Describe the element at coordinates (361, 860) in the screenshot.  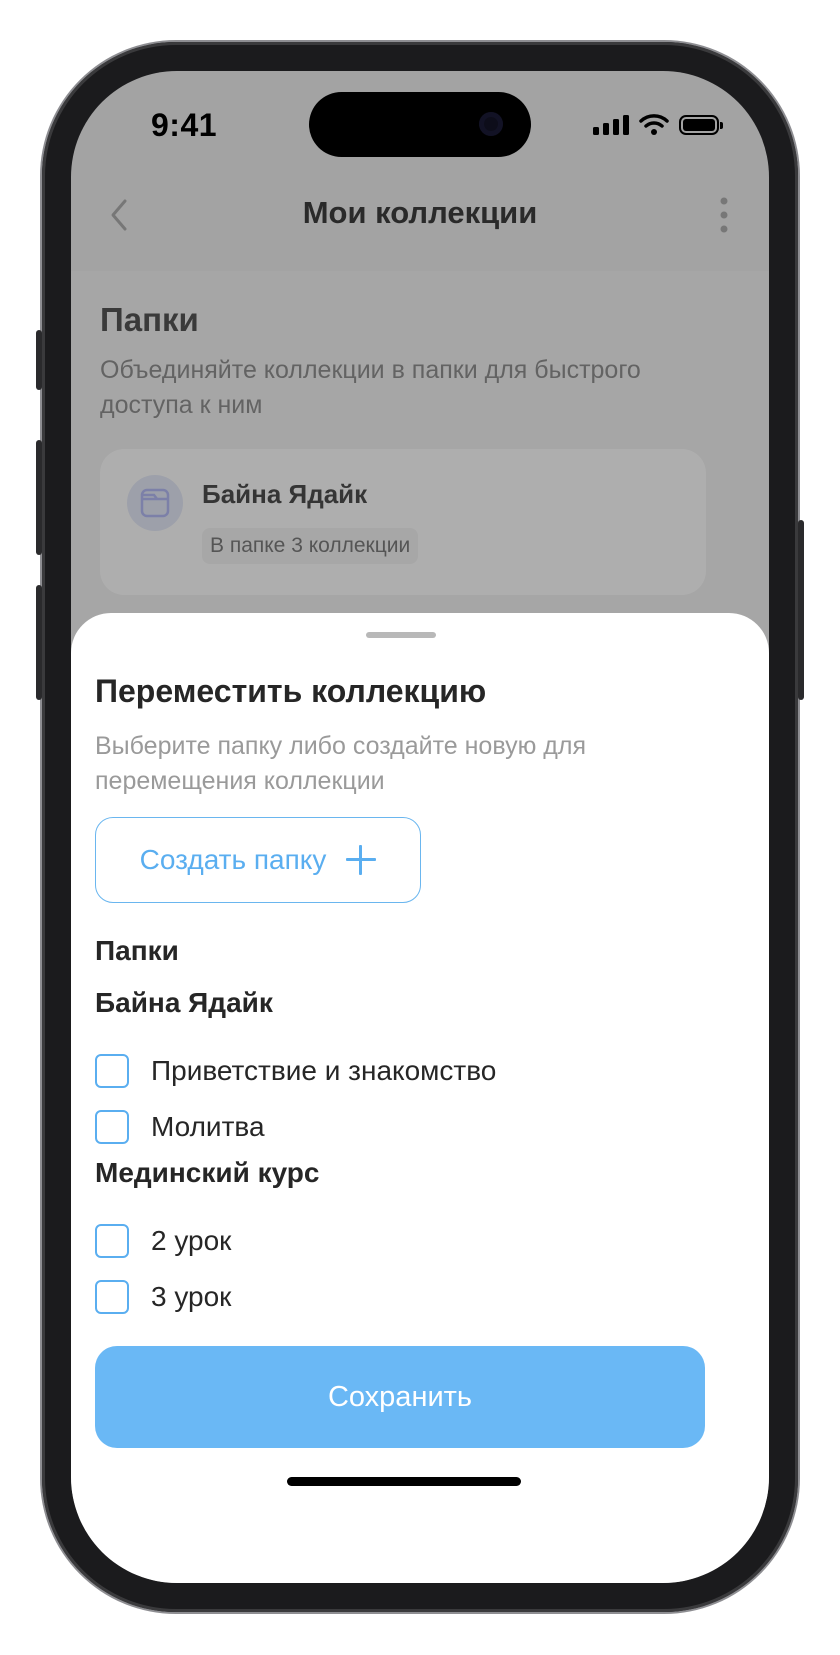
I see `plus-icon` at that location.